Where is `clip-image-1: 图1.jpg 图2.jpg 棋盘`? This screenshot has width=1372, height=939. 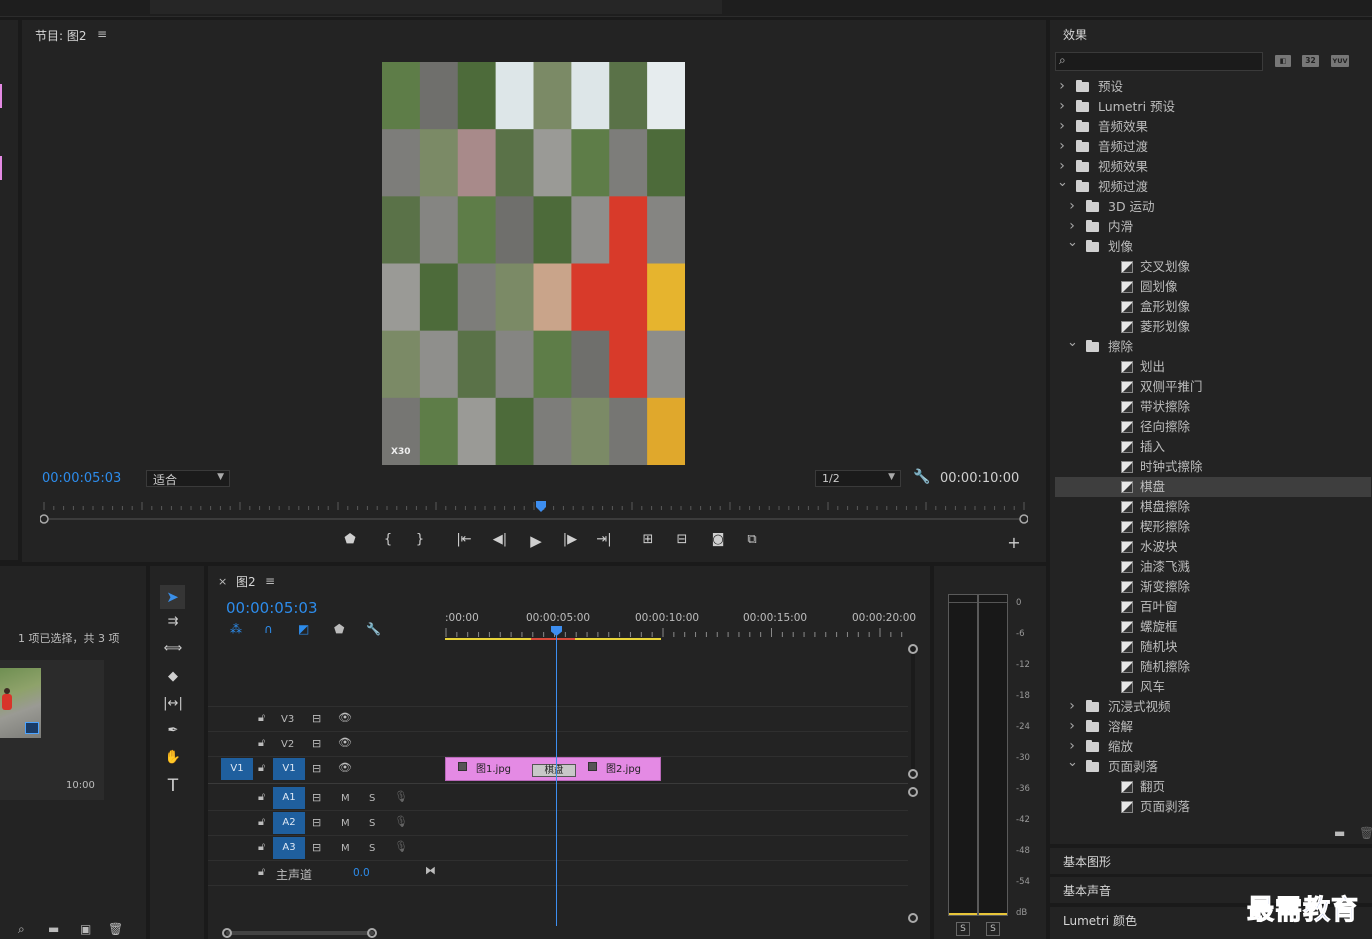 clip-image-1: 图1.jpg 图2.jpg 棋盘 is located at coordinates (553, 769).